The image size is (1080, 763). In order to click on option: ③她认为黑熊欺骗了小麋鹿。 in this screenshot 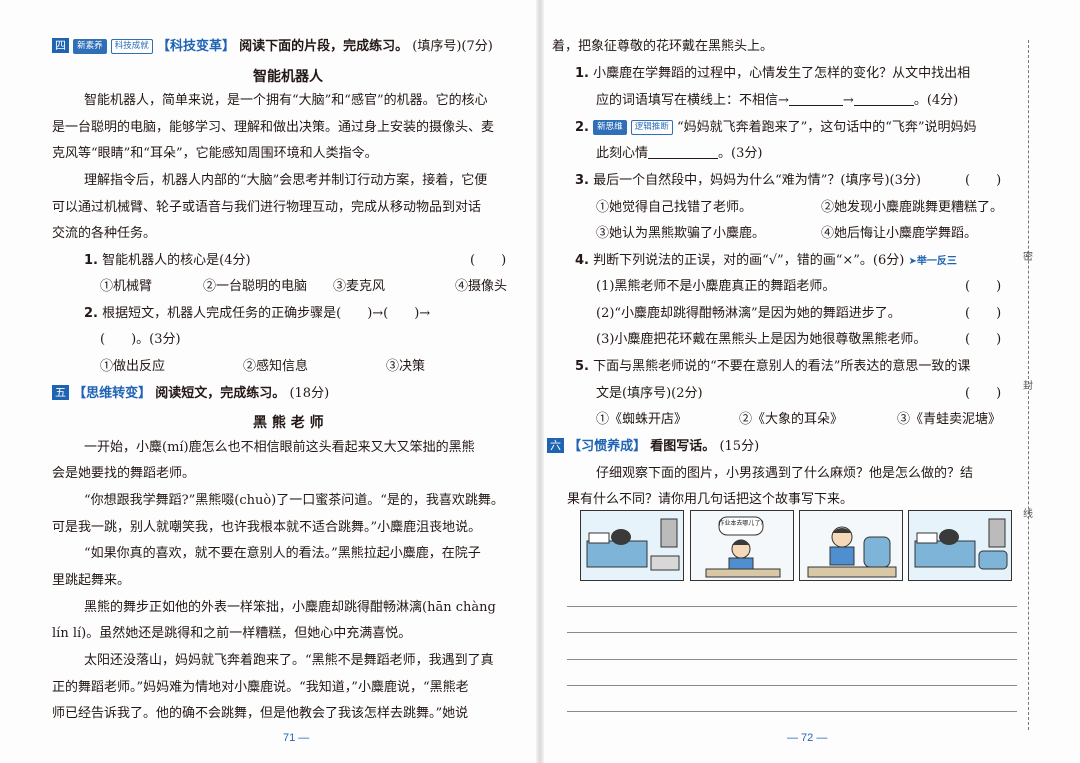, I will do `click(680, 234)`.